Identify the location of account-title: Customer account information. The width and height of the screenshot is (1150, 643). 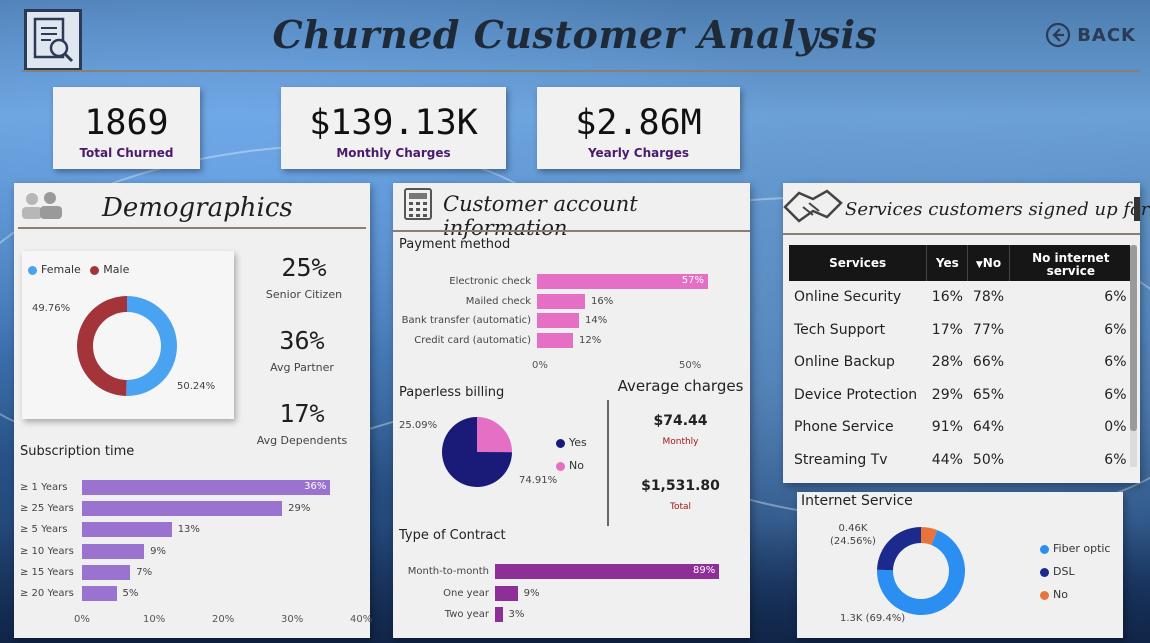
(540, 216).